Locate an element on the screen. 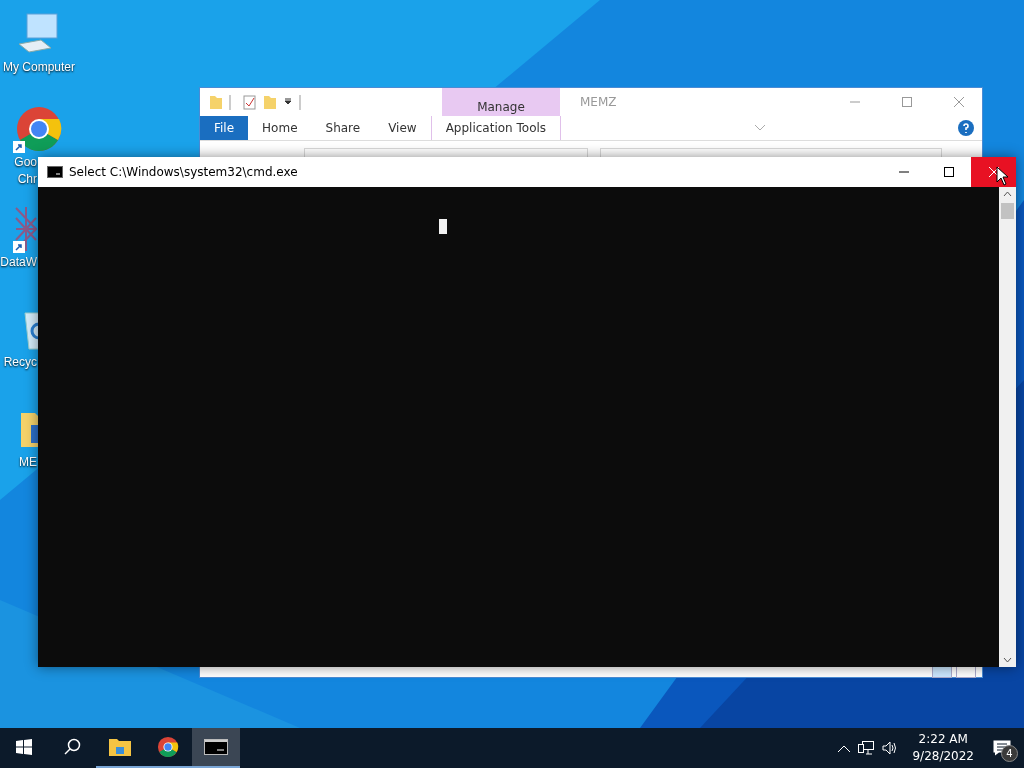 Image resolution: width=1024 pixels, height=768 pixels. ribbon-tab: View is located at coordinates (402, 128).